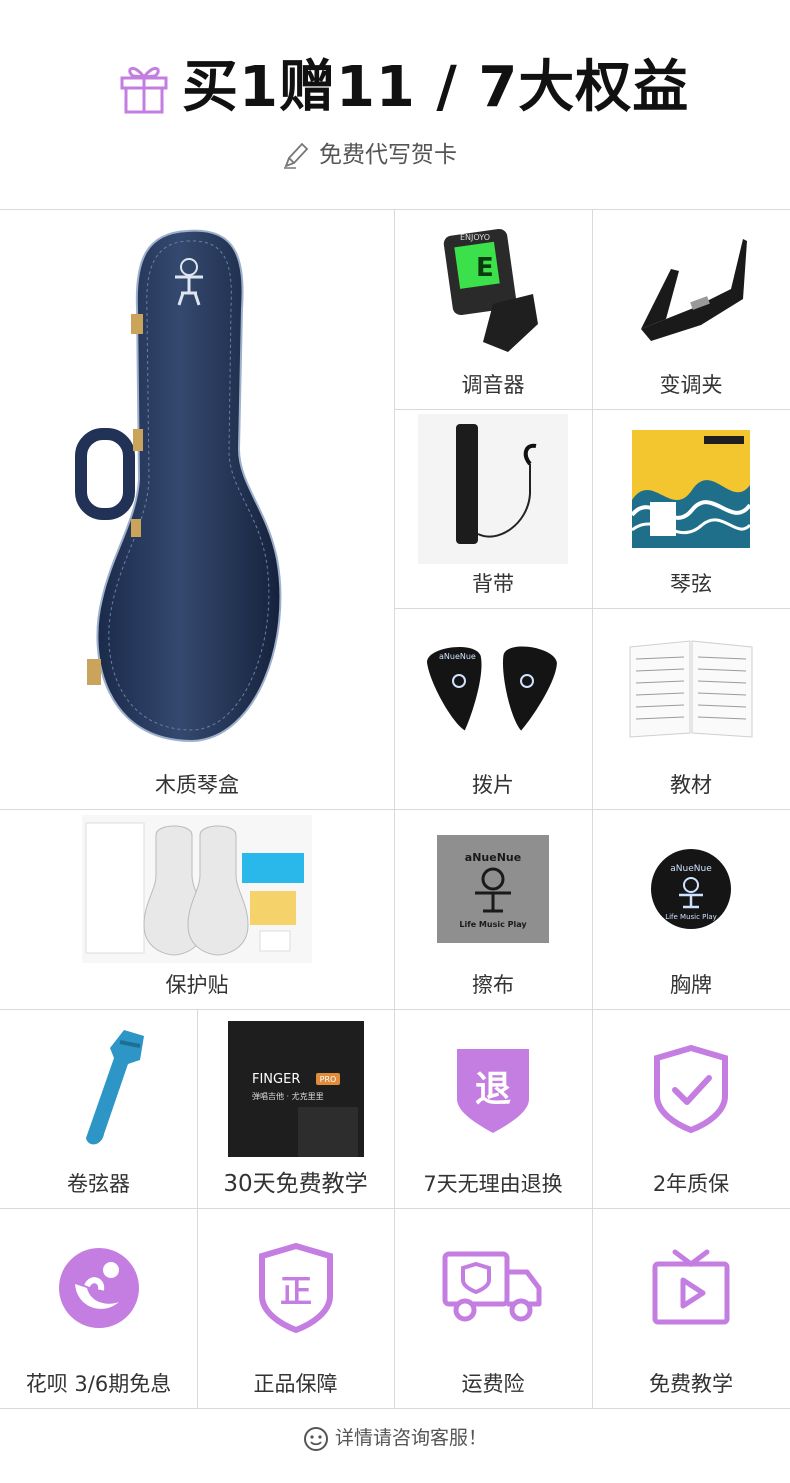 This screenshot has width=790, height=1483. I want to click on genuine-shield-icon: 正, so click(295, 1288).